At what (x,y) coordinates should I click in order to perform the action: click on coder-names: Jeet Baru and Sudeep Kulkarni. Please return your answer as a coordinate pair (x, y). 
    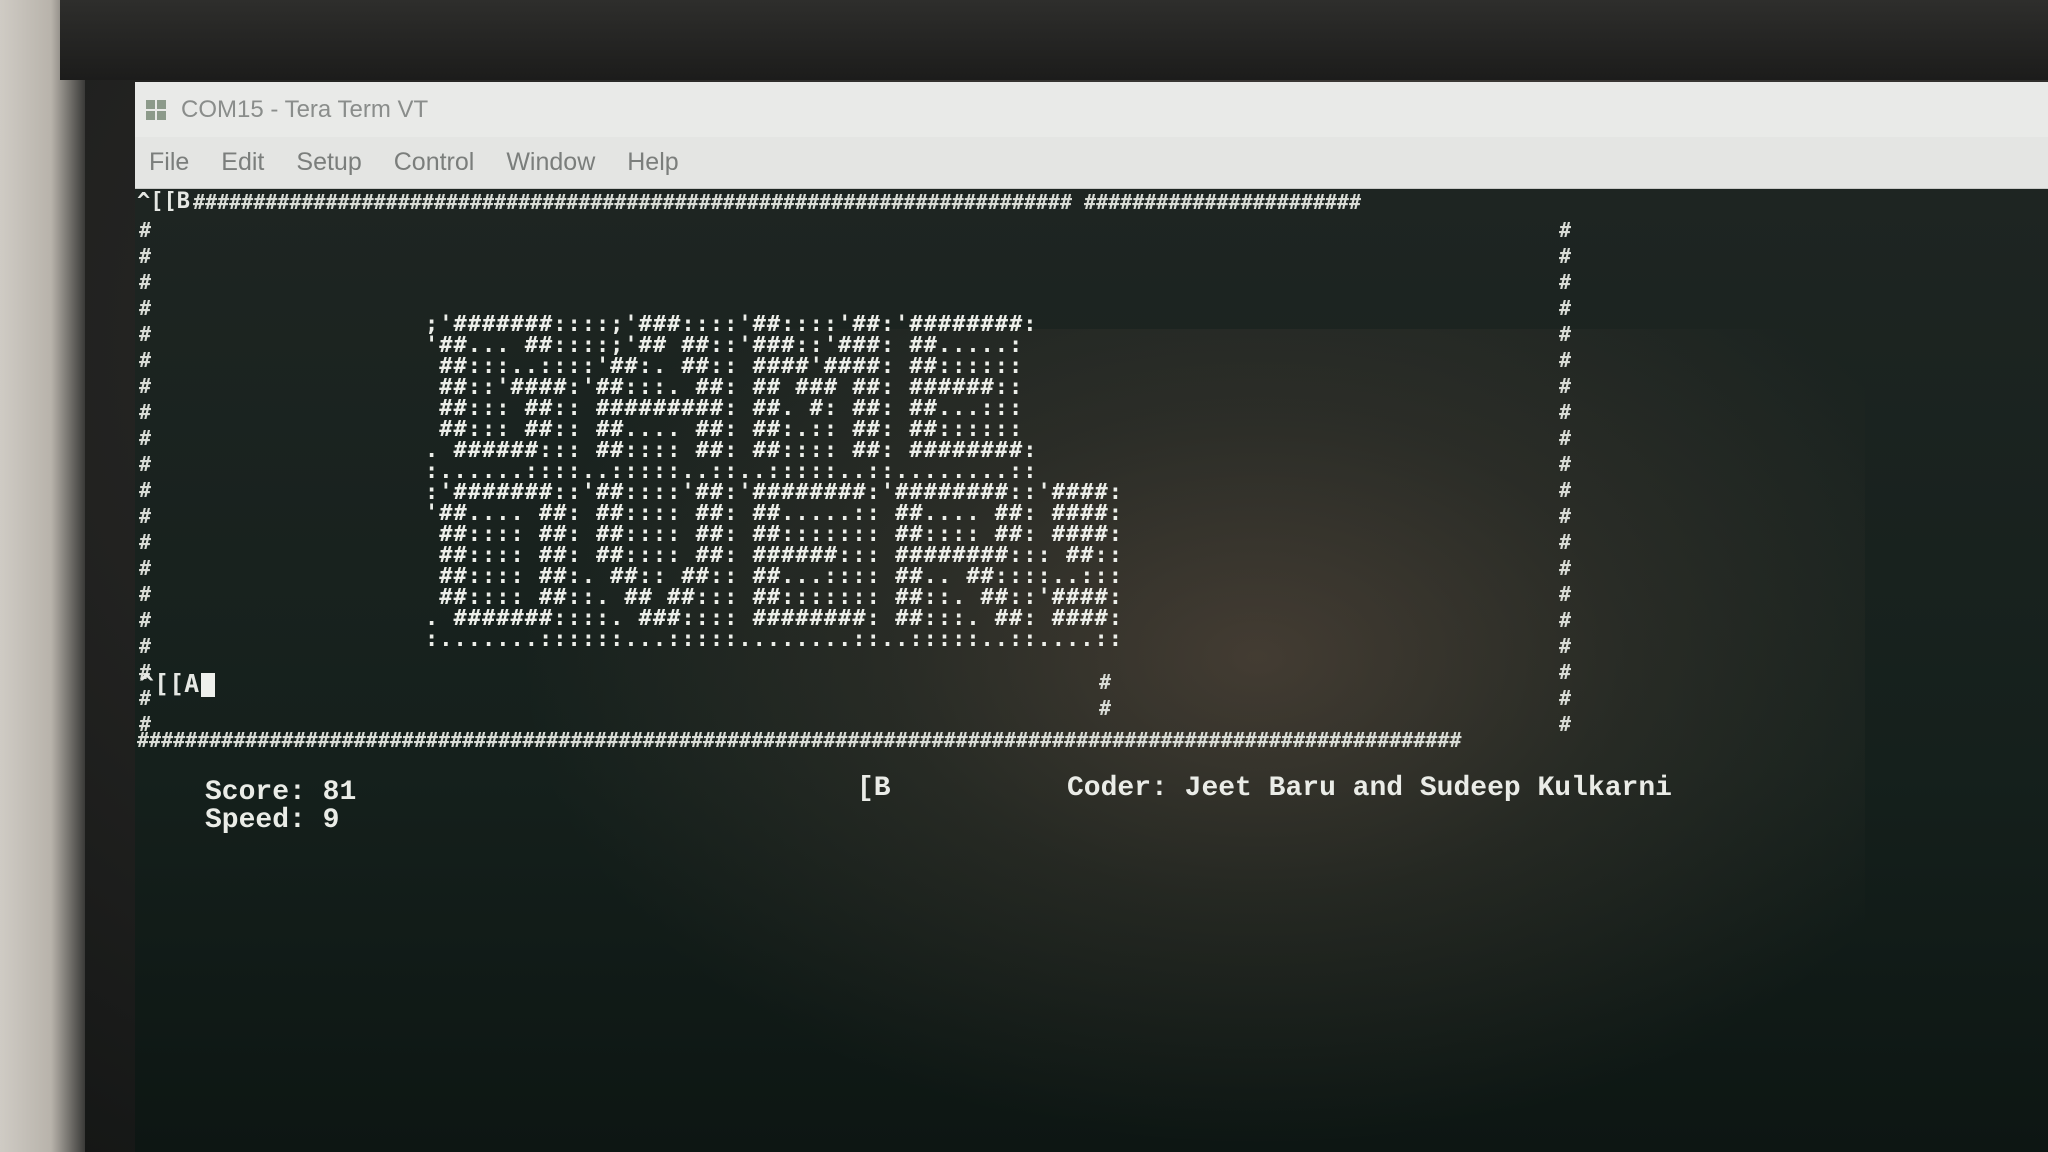
    Looking at the image, I should click on (1428, 788).